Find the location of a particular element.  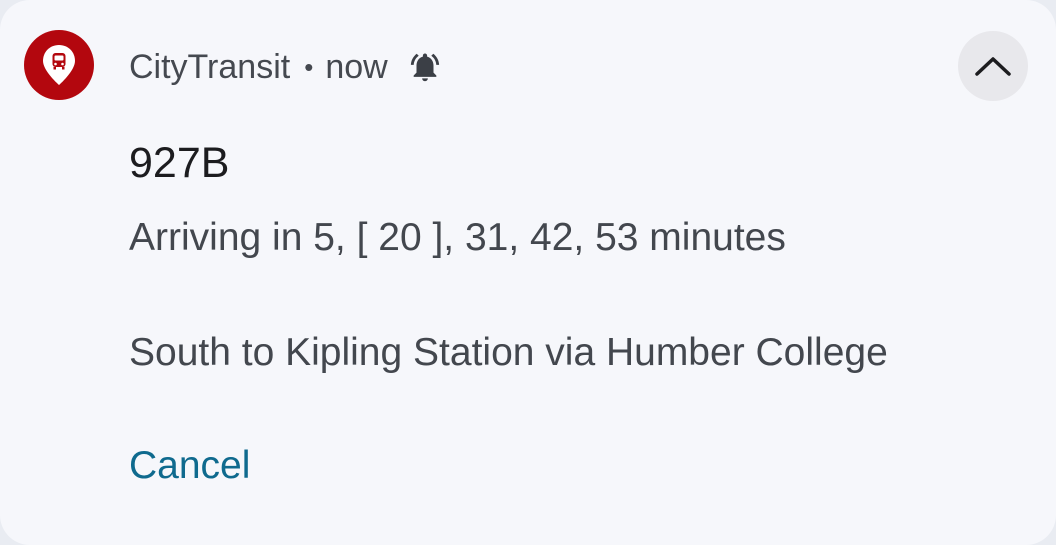

collapse-button is located at coordinates (993, 66).